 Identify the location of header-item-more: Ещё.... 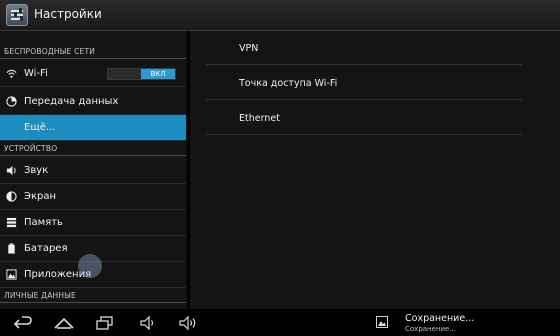
(93, 128).